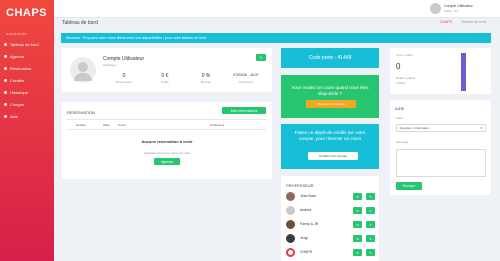  What do you see at coordinates (5, 80) in the screenshot?
I see `credit-icon` at bounding box center [5, 80].